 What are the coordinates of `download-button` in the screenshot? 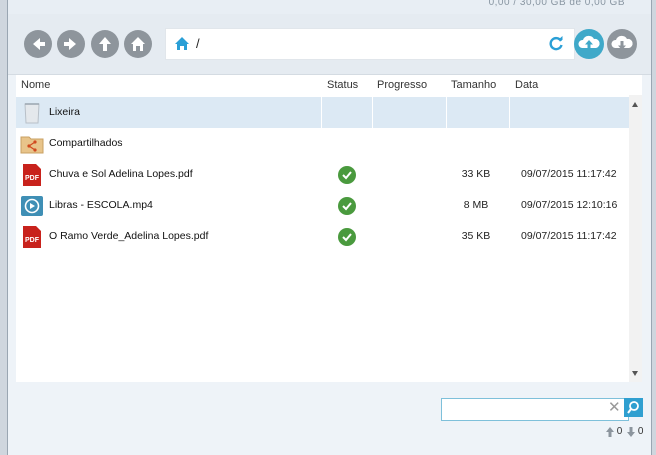 It's located at (622, 44).